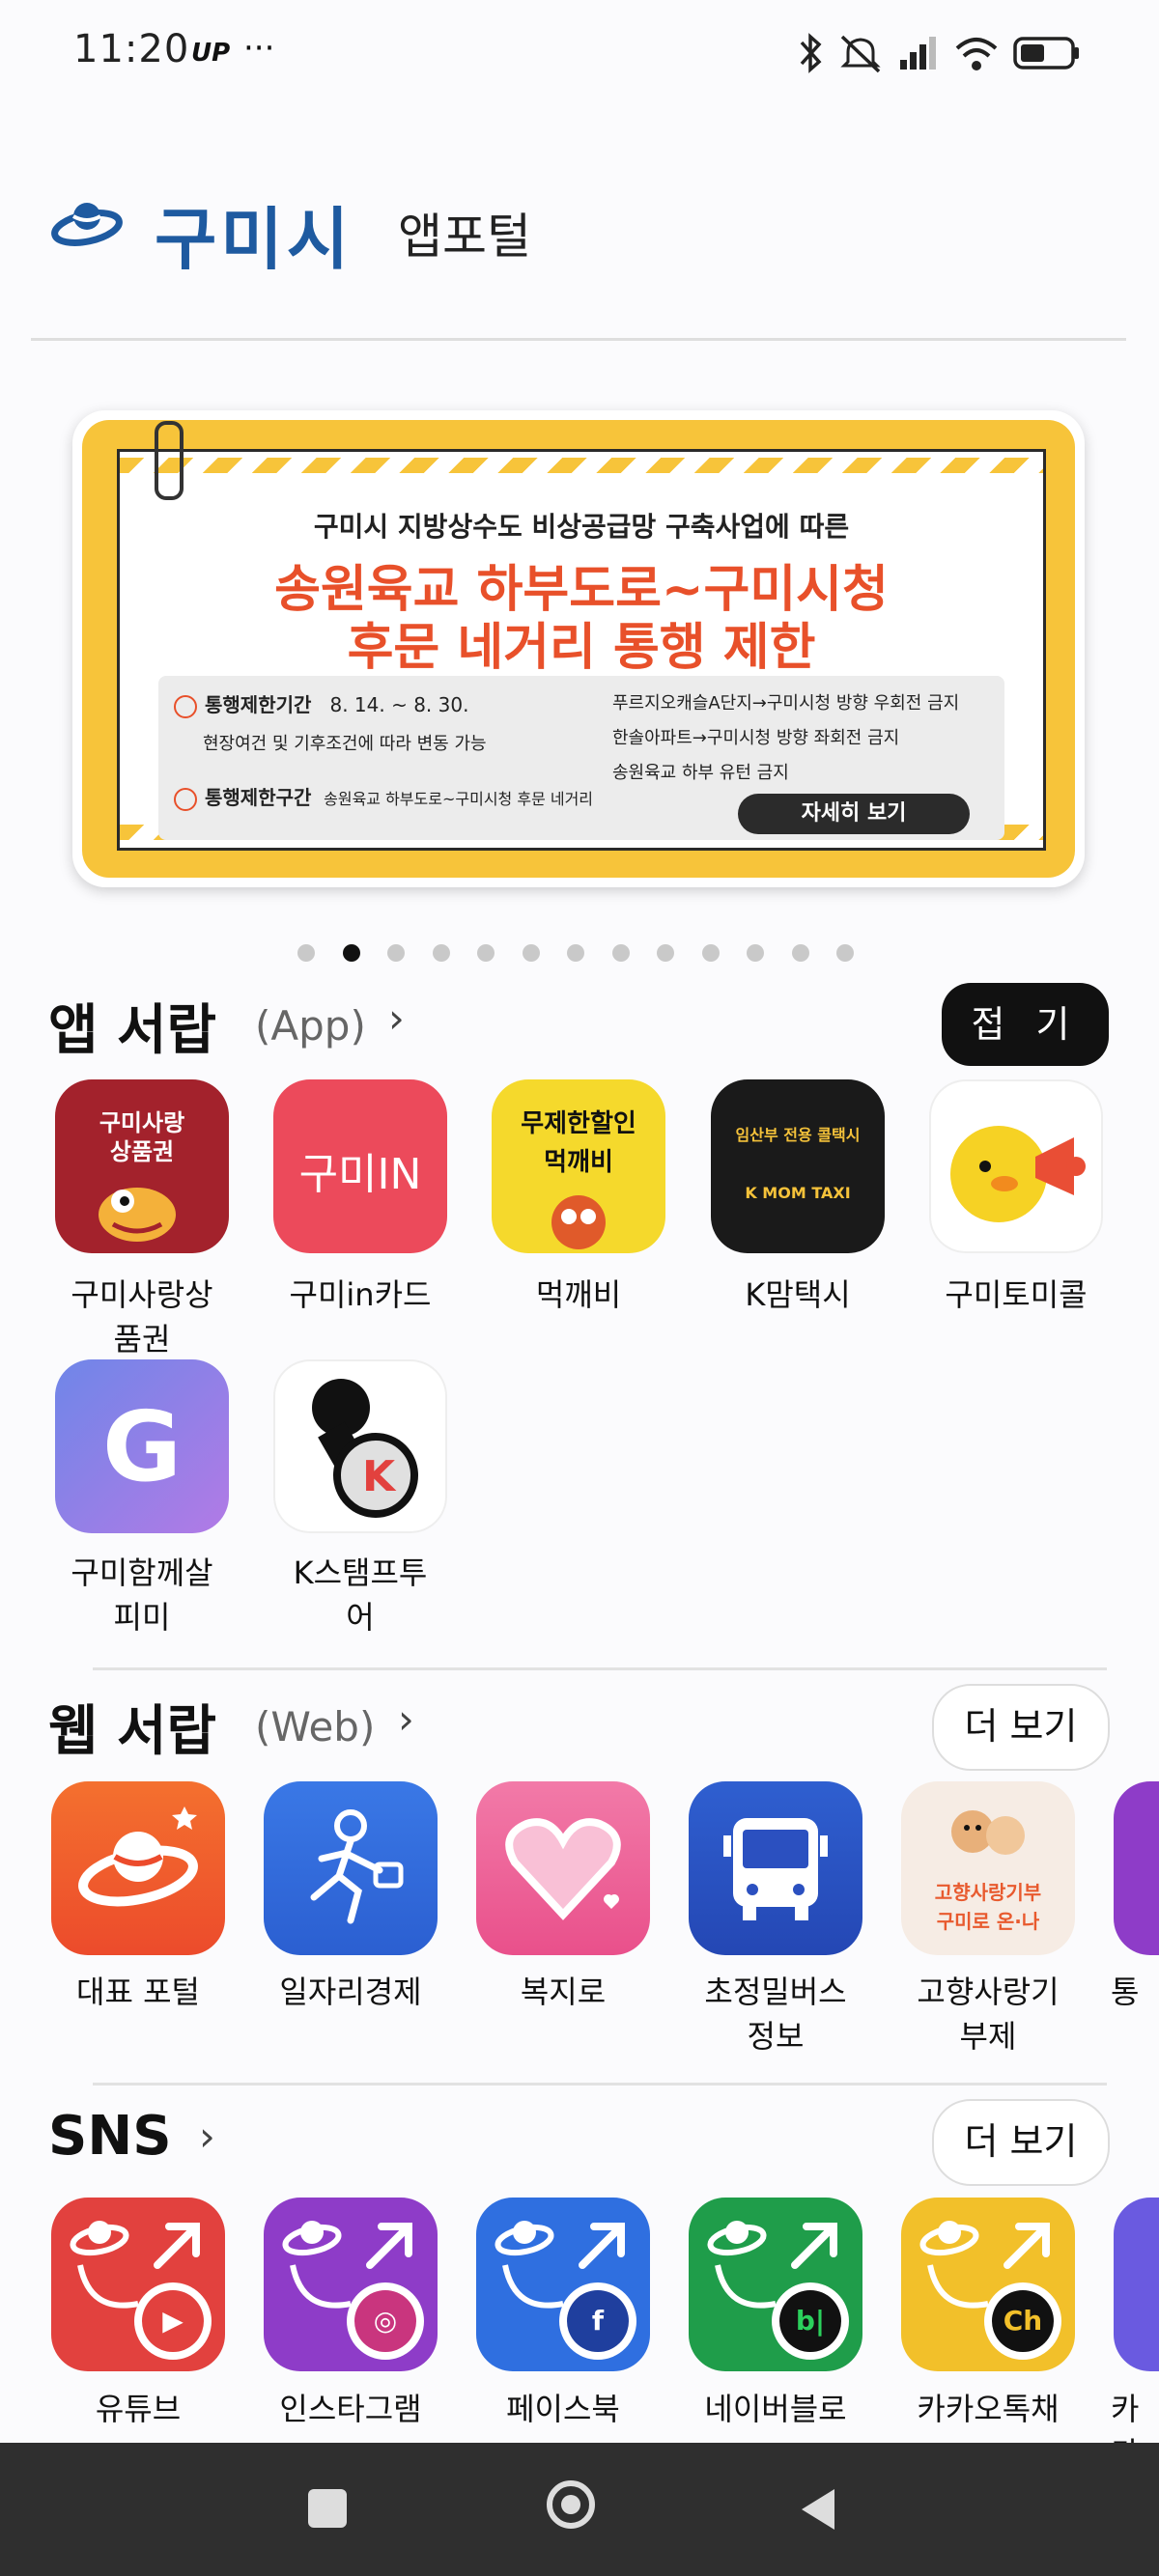 The height and width of the screenshot is (2576, 1159). What do you see at coordinates (582, 527) in the screenshot?
I see `banner-line1: 구미시 지방상수도 비상공급망 구축사업에 따른` at bounding box center [582, 527].